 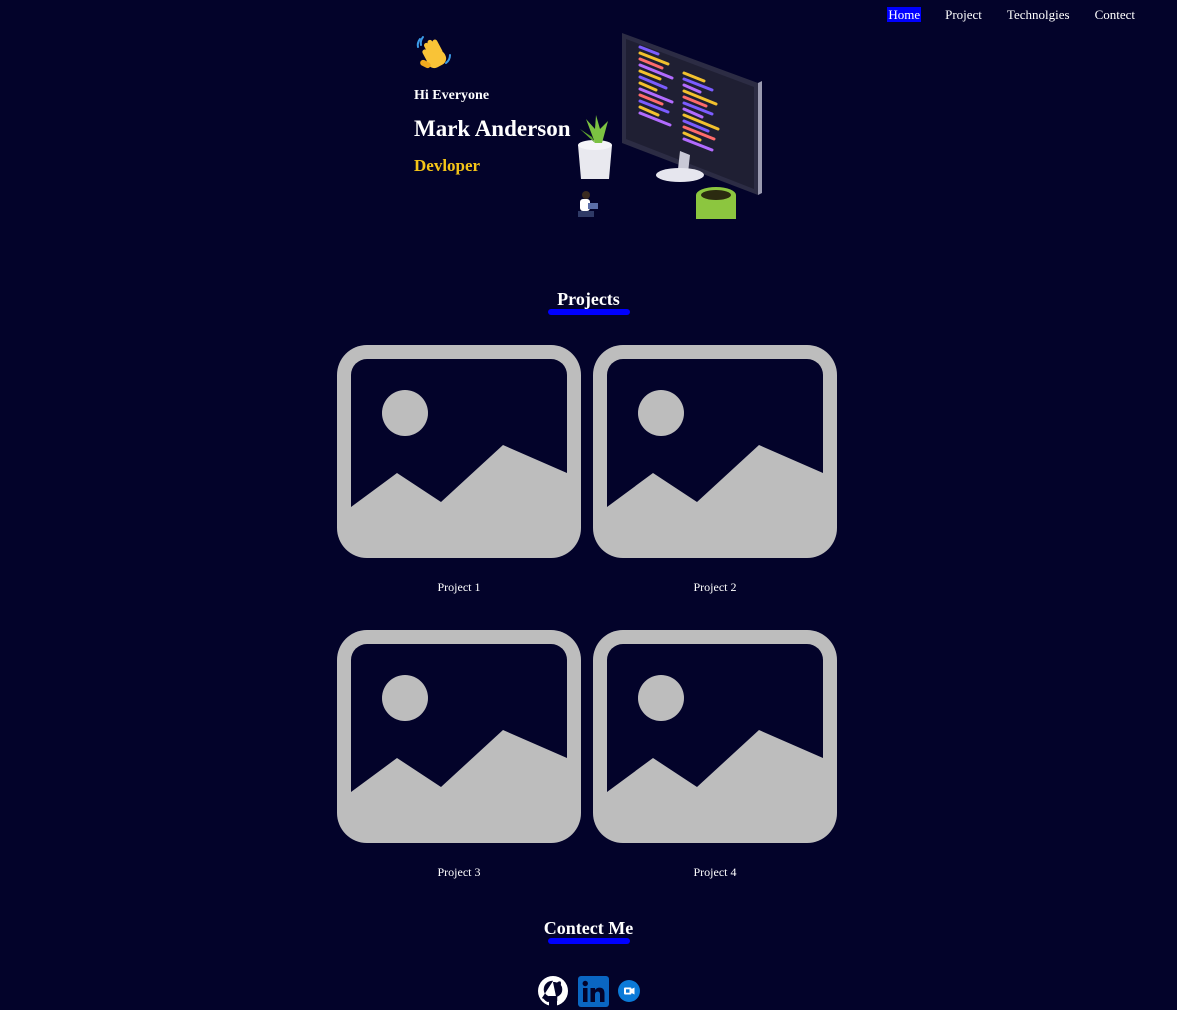 I want to click on linkedin-link, so click(x=593, y=991).